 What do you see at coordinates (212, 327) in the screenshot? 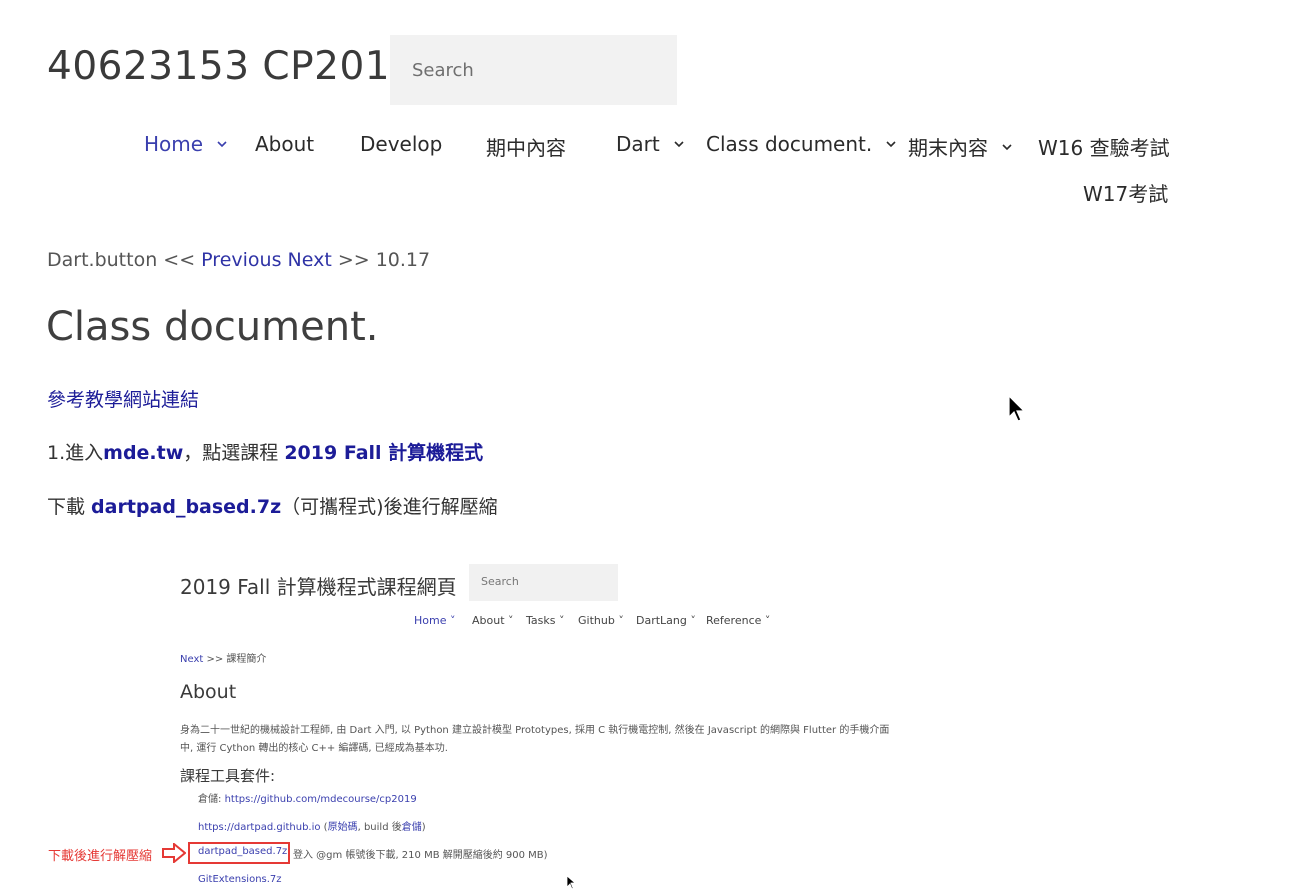
I see `page-title: Class document.` at bounding box center [212, 327].